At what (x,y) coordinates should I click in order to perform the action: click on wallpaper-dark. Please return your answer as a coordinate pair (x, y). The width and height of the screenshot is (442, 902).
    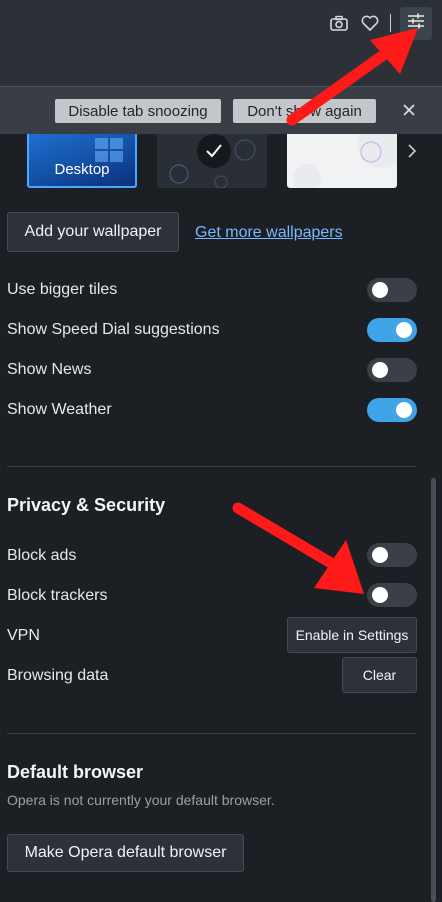
    Looking at the image, I should click on (212, 161).